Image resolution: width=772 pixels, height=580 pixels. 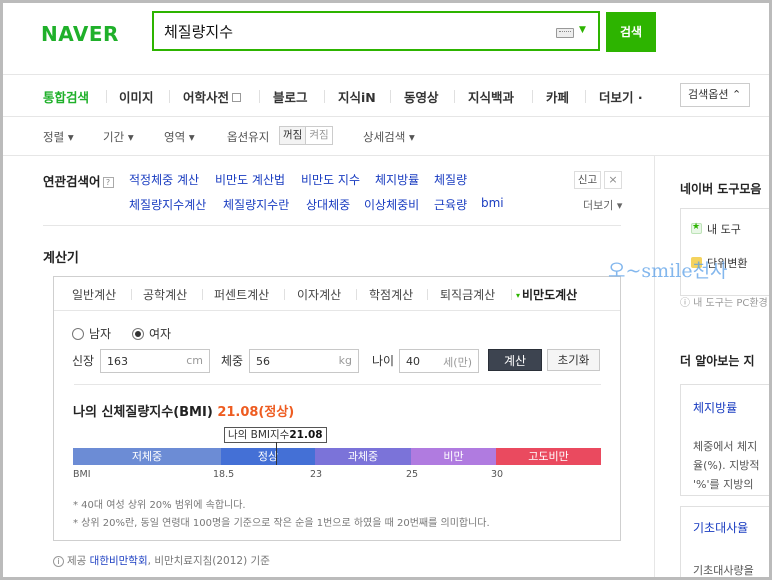 I want to click on report-button: 신고, so click(x=587, y=180).